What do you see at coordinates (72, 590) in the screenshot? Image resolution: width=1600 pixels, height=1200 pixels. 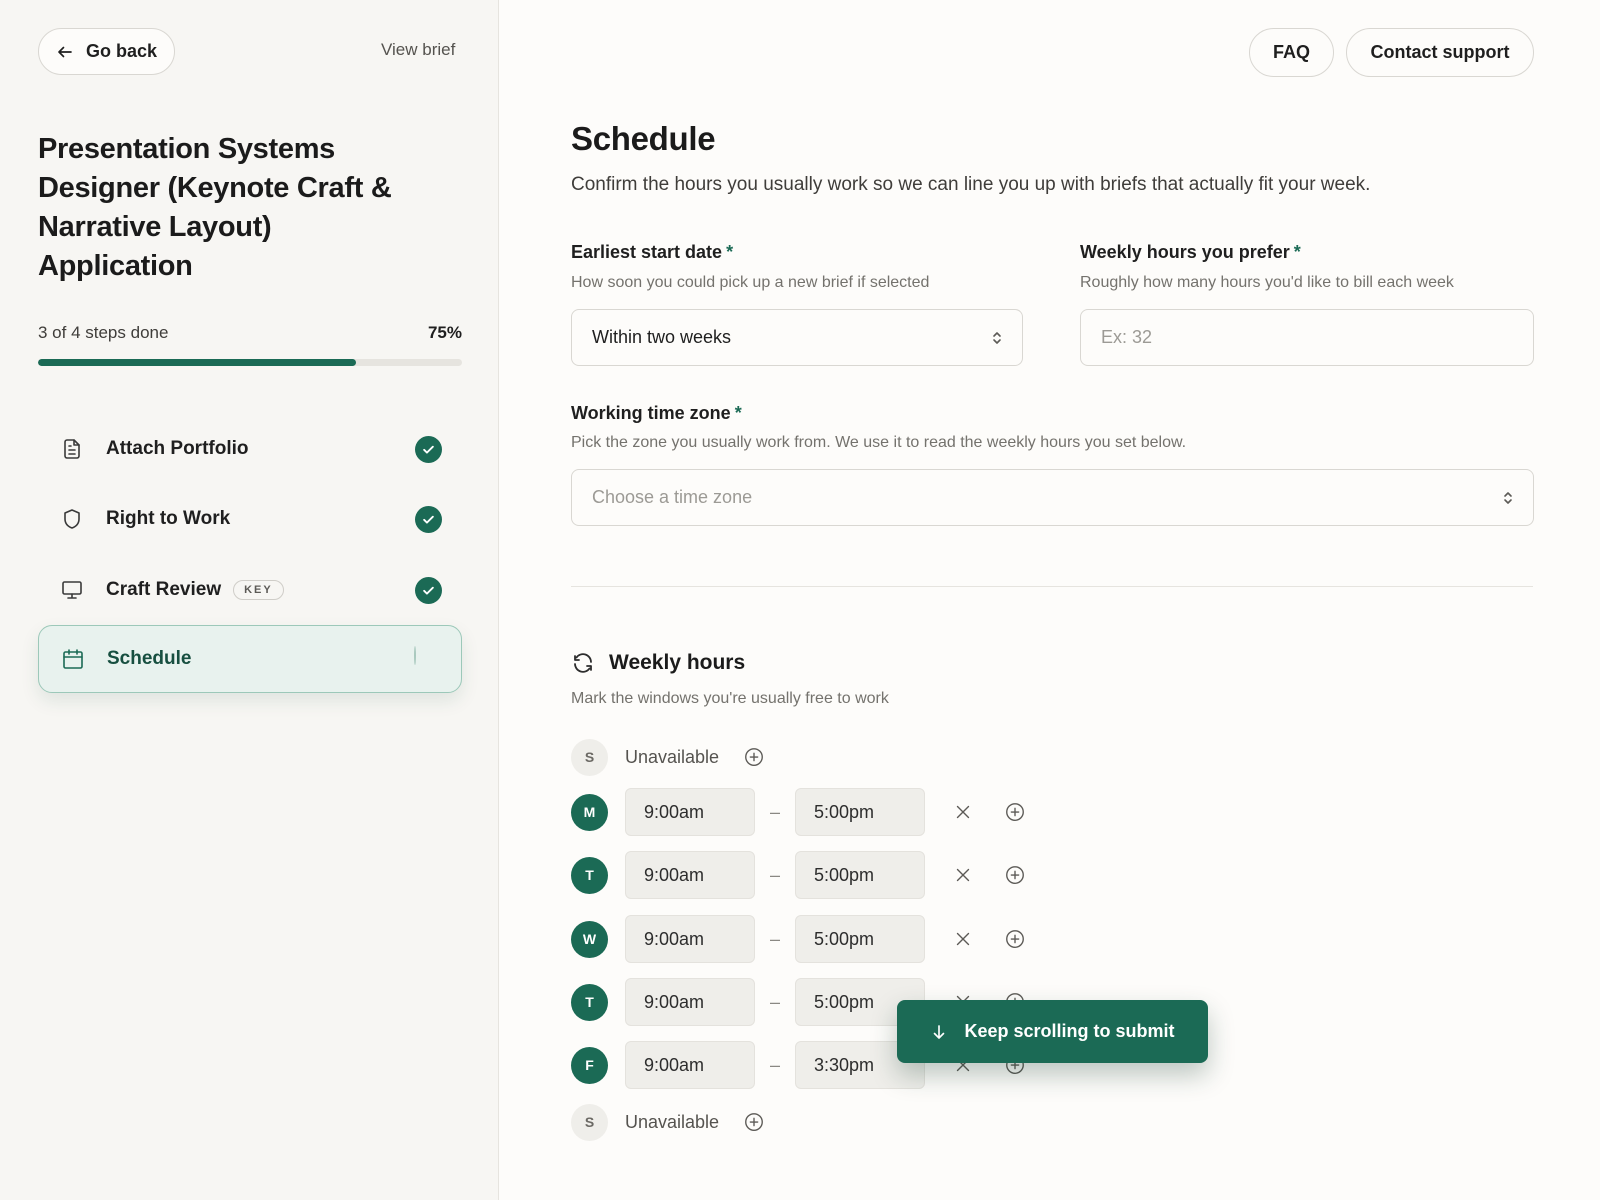 I see `monitor-icon` at bounding box center [72, 590].